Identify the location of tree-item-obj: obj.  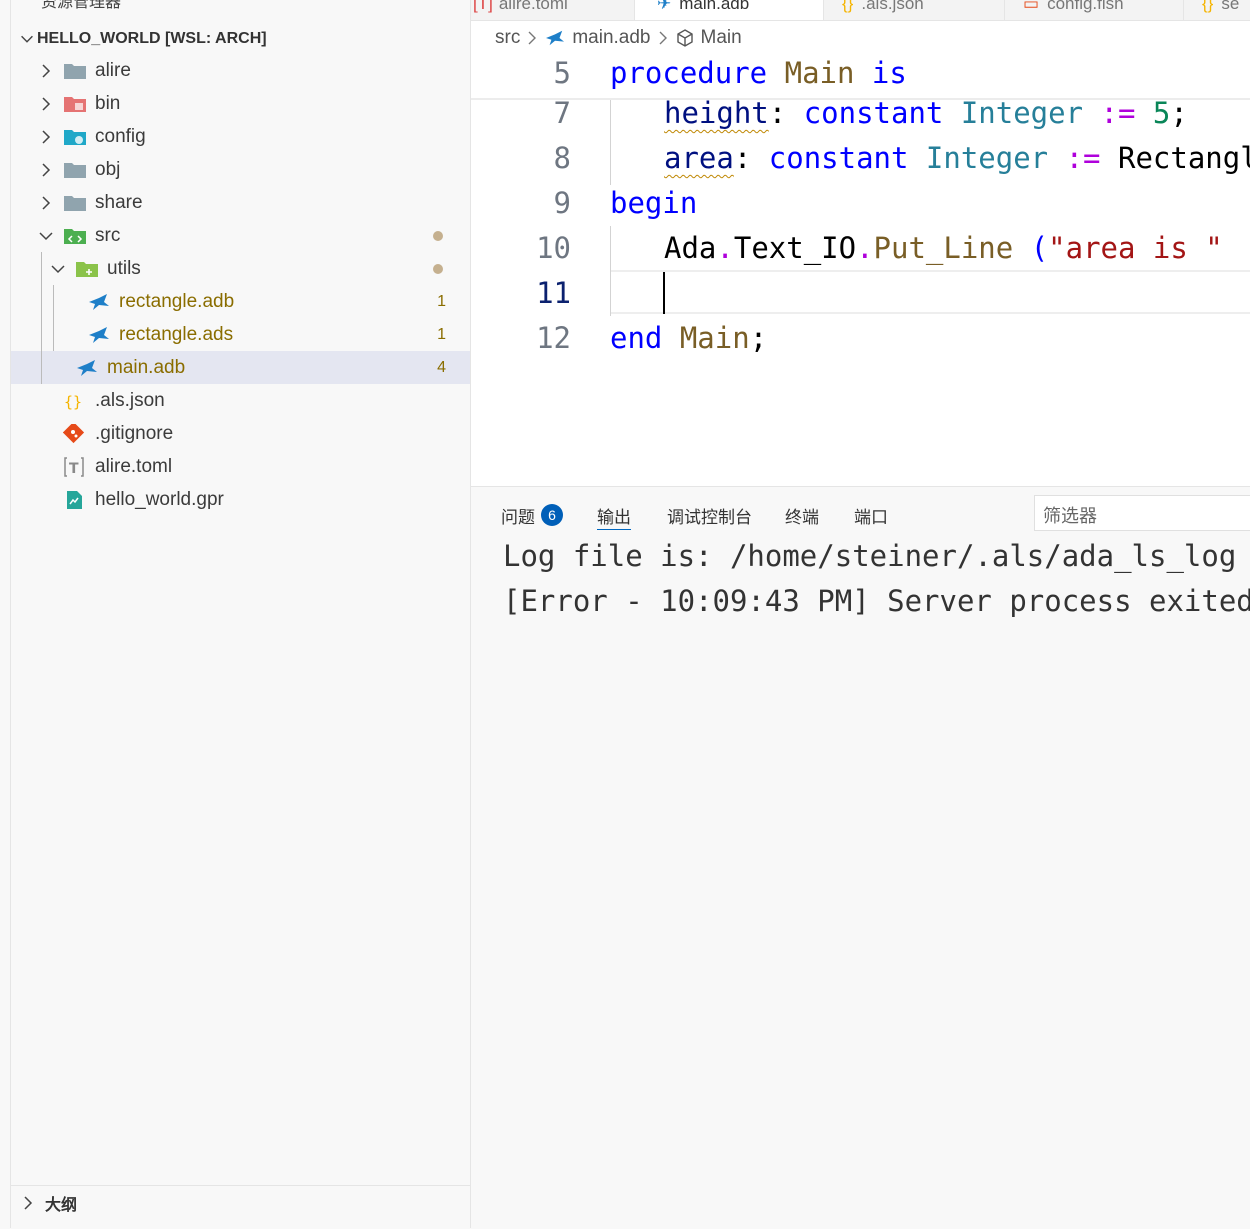
(240, 169).